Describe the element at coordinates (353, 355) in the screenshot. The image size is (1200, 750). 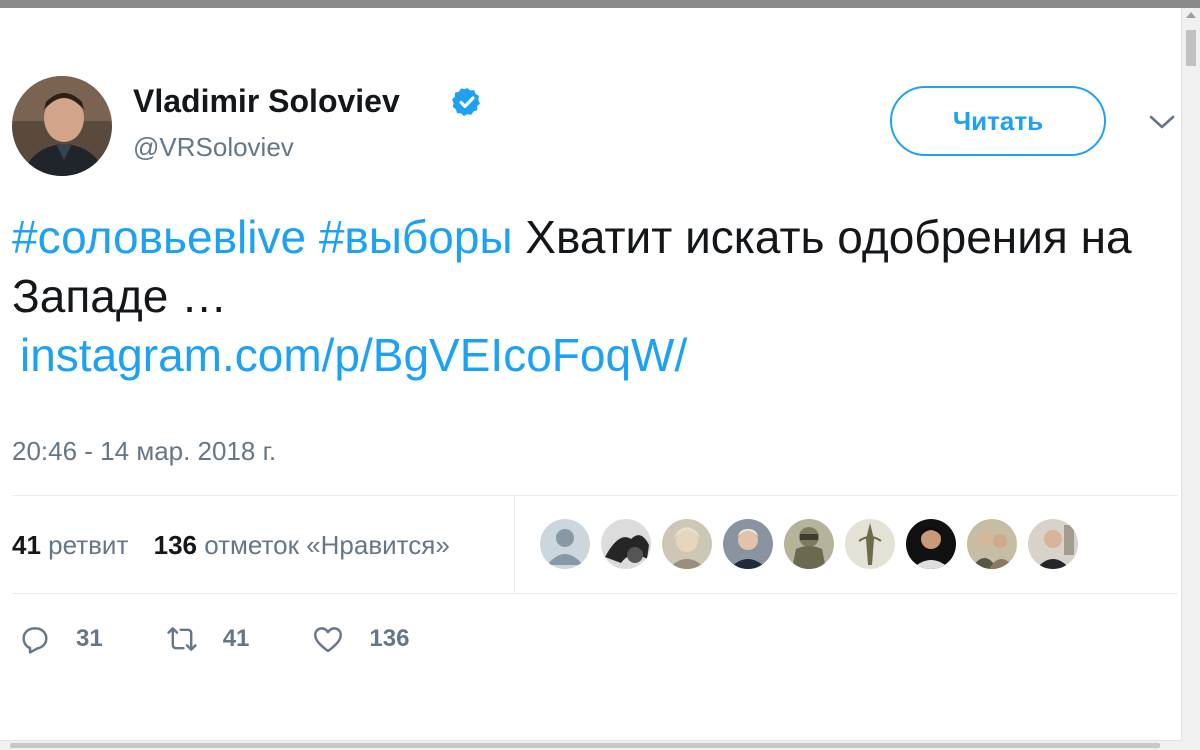
I see `instagram-link: instagram.com/p/BgVEIcoFoqW/` at that location.